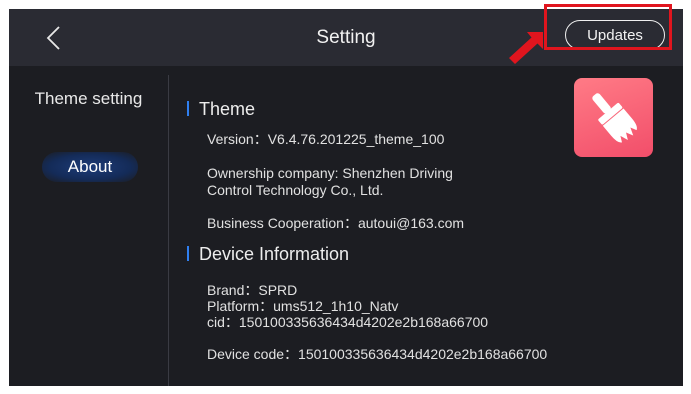 The width and height of the screenshot is (691, 394). What do you see at coordinates (295, 190) in the screenshot?
I see `ownership-line-2: Control Technology Co., Ltd.` at bounding box center [295, 190].